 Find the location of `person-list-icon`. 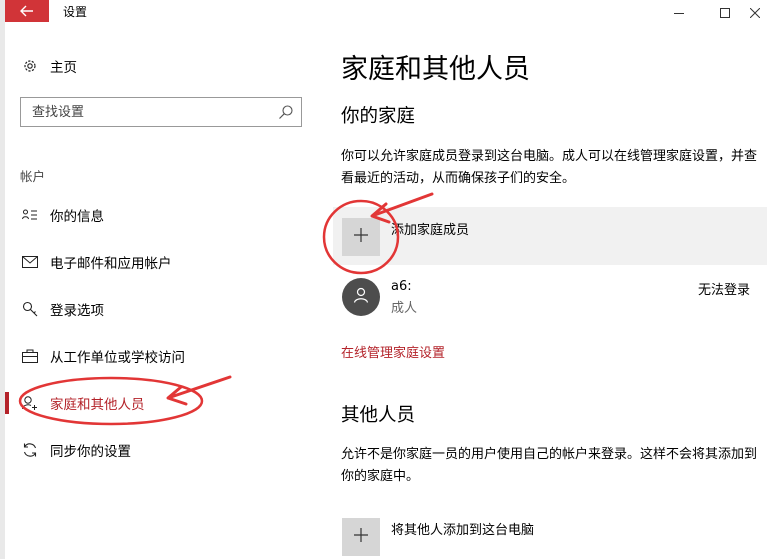

person-list-icon is located at coordinates (30, 215).